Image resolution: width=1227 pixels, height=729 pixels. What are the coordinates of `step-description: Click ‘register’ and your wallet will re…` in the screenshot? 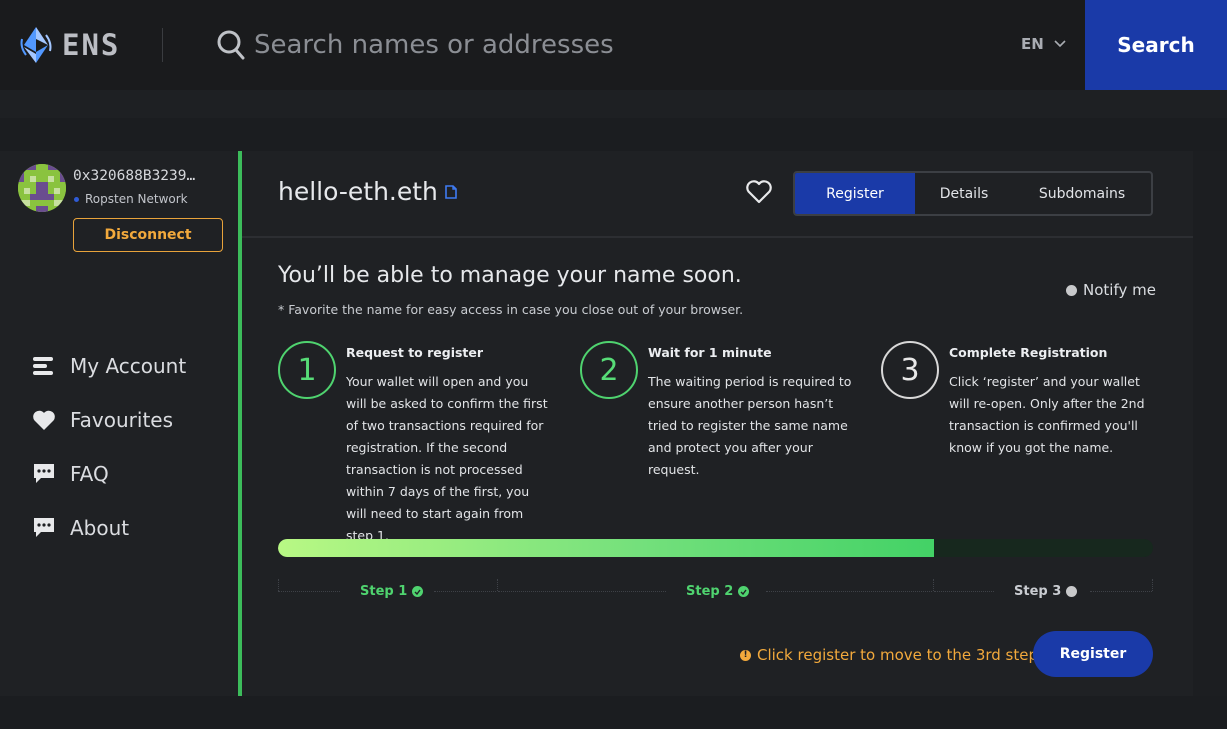 It's located at (1047, 414).